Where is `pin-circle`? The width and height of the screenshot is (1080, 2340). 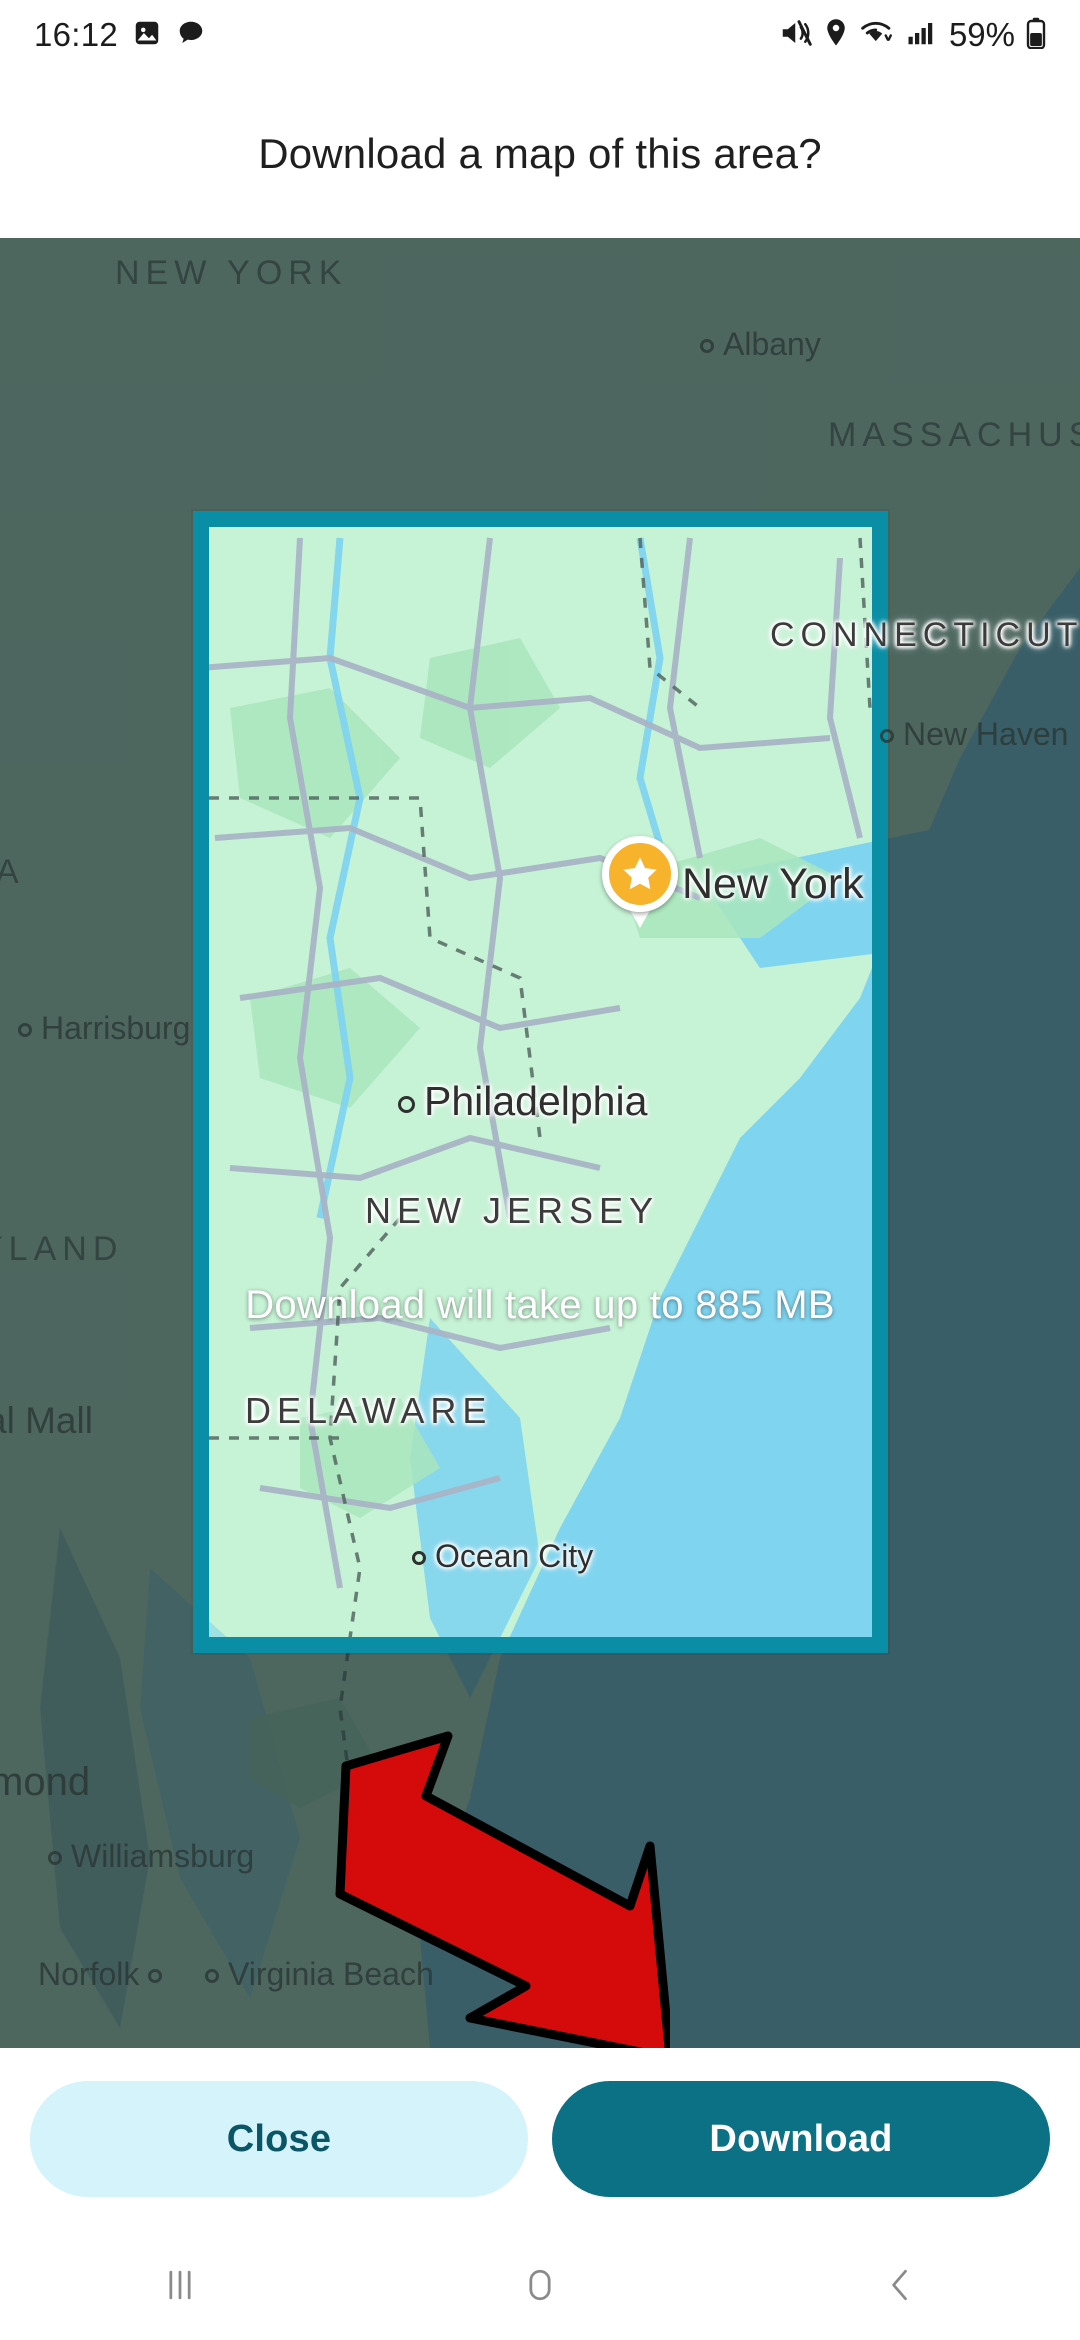
pin-circle is located at coordinates (640, 874).